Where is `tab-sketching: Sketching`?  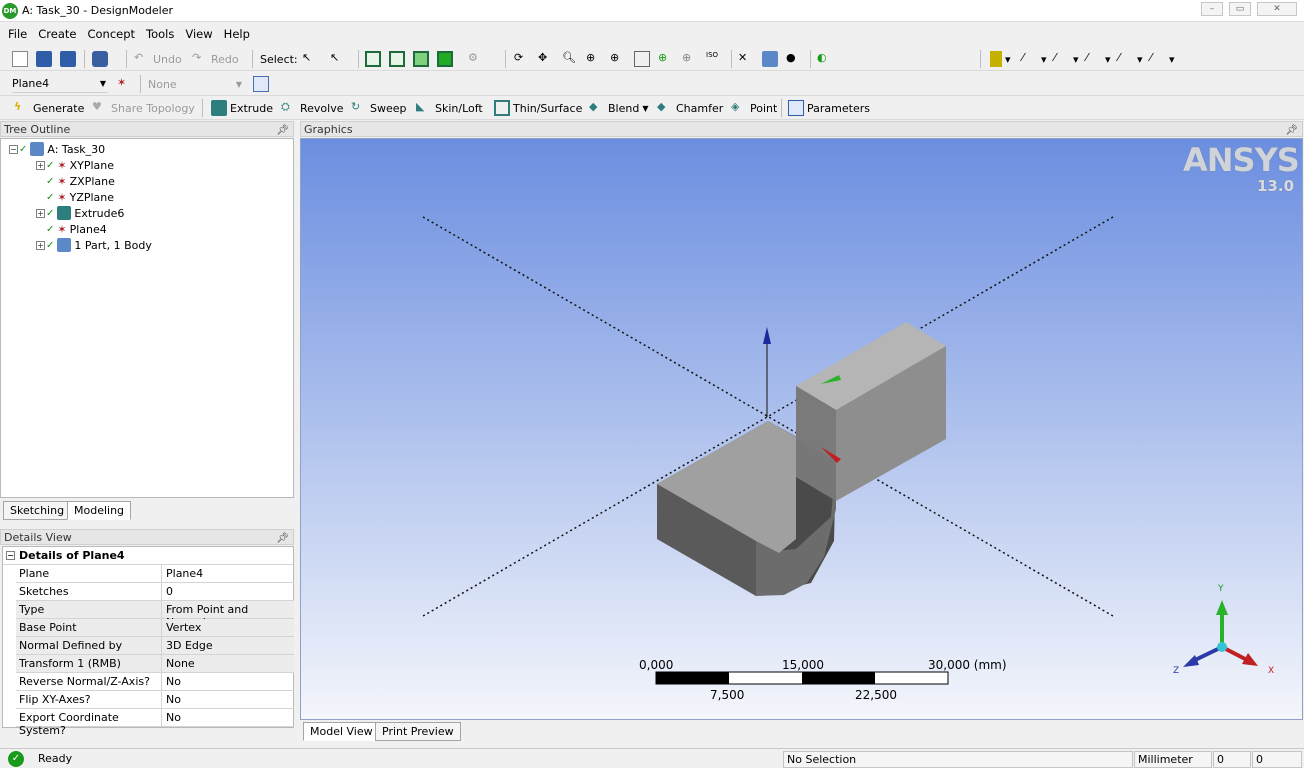
tab-sketching: Sketching is located at coordinates (37, 510).